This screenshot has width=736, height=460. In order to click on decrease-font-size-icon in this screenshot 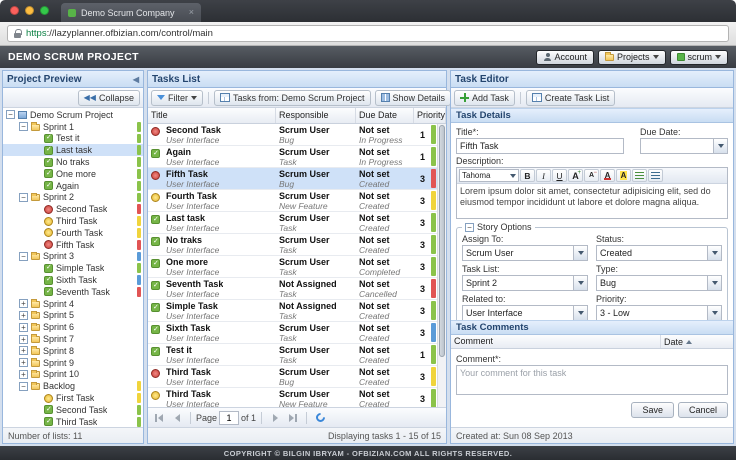, I will do `click(591, 175)`.